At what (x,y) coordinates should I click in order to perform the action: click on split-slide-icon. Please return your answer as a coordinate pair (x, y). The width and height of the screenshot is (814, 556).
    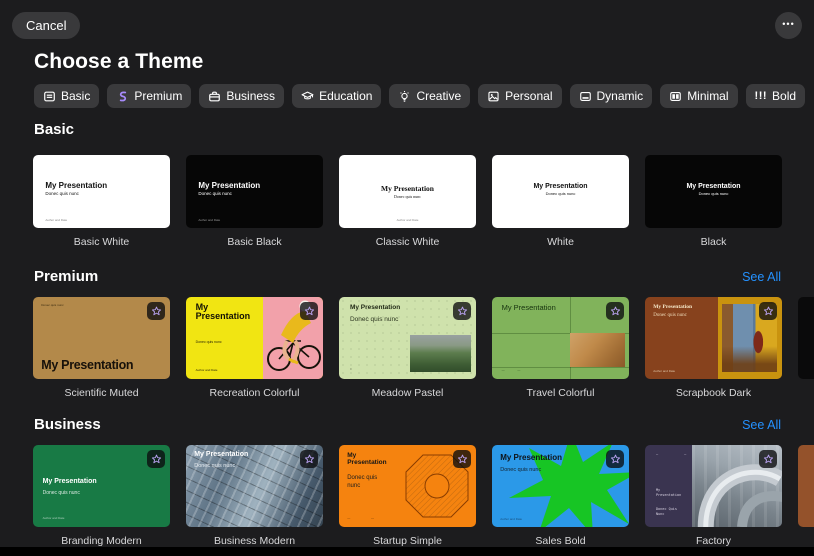
    Looking at the image, I should click on (675, 96).